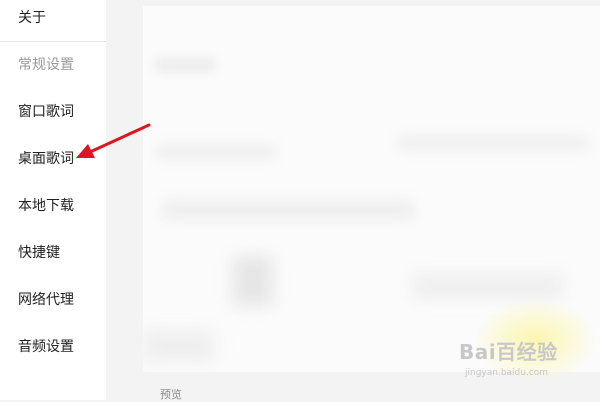  I want to click on sidebar-divider, so click(53, 41).